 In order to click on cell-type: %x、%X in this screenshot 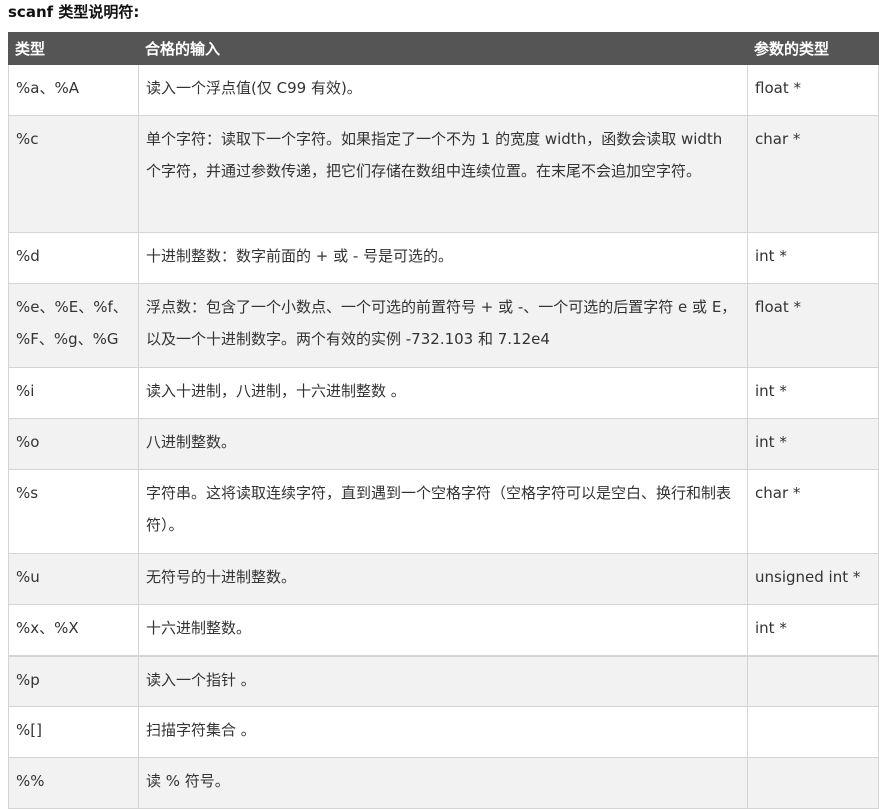, I will do `click(73, 630)`.